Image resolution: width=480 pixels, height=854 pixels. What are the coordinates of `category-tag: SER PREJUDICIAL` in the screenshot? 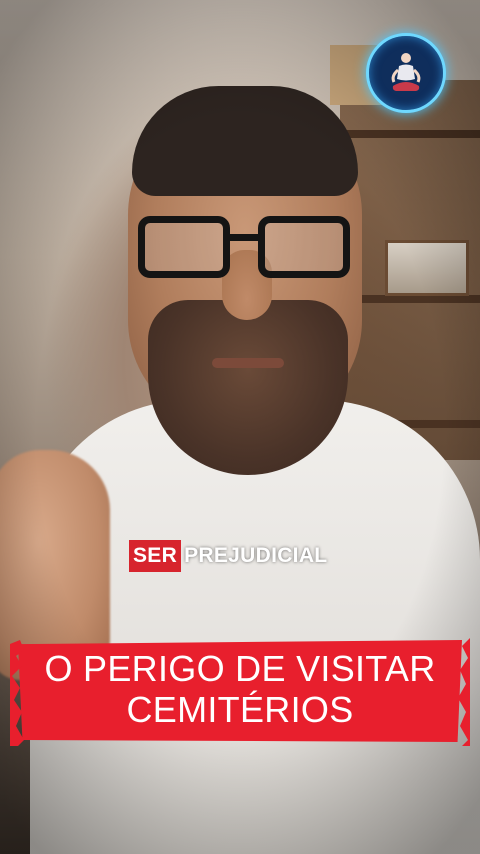 It's located at (228, 556).